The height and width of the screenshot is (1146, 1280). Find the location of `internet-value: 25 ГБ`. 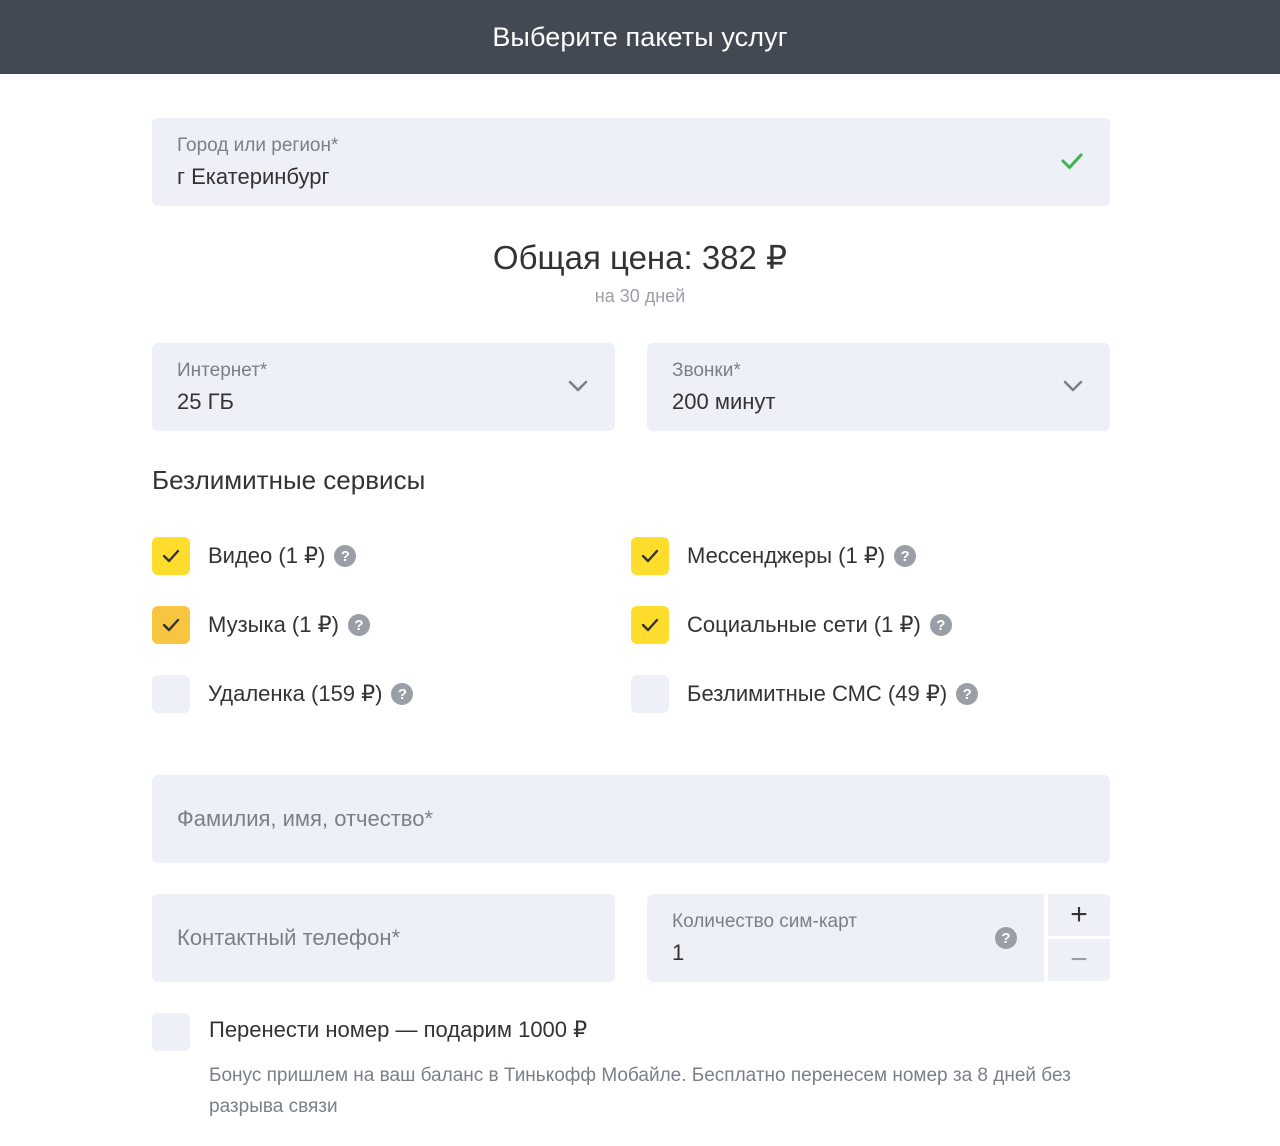

internet-value: 25 ГБ is located at coordinates (205, 401).